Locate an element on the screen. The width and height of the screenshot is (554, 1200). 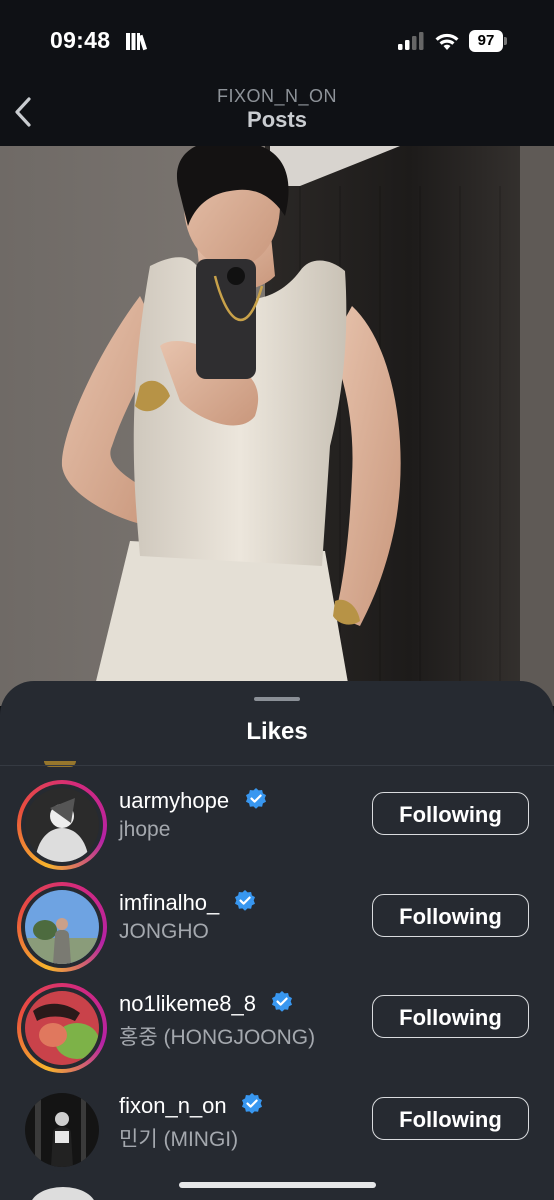
username: imfinalho_ is located at coordinates (169, 903).